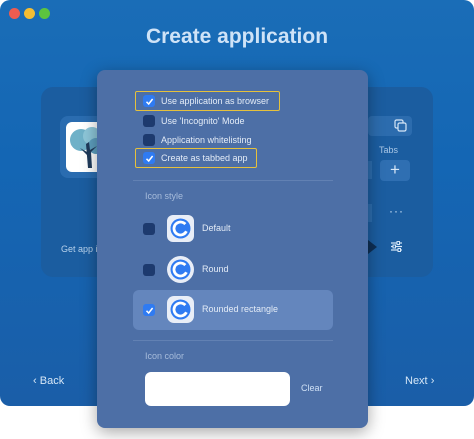 The image size is (474, 439). I want to click on back-button: ‹ Back, so click(48, 381).